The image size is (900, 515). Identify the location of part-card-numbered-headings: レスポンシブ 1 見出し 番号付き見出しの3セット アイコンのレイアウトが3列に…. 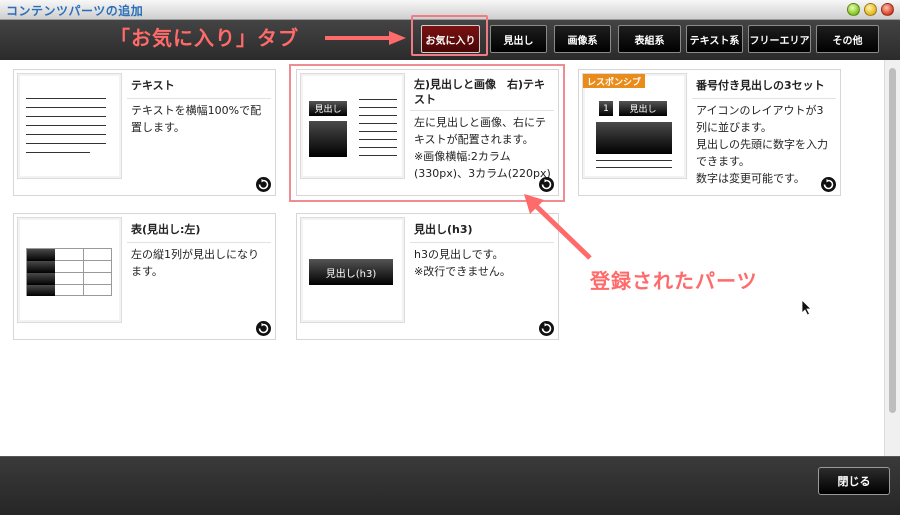
(709, 132).